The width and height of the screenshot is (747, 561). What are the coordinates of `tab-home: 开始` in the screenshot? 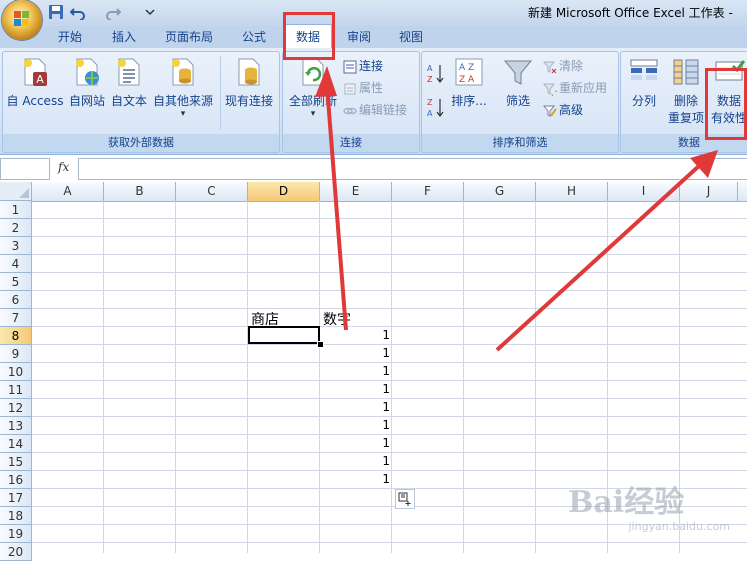 It's located at (70, 37).